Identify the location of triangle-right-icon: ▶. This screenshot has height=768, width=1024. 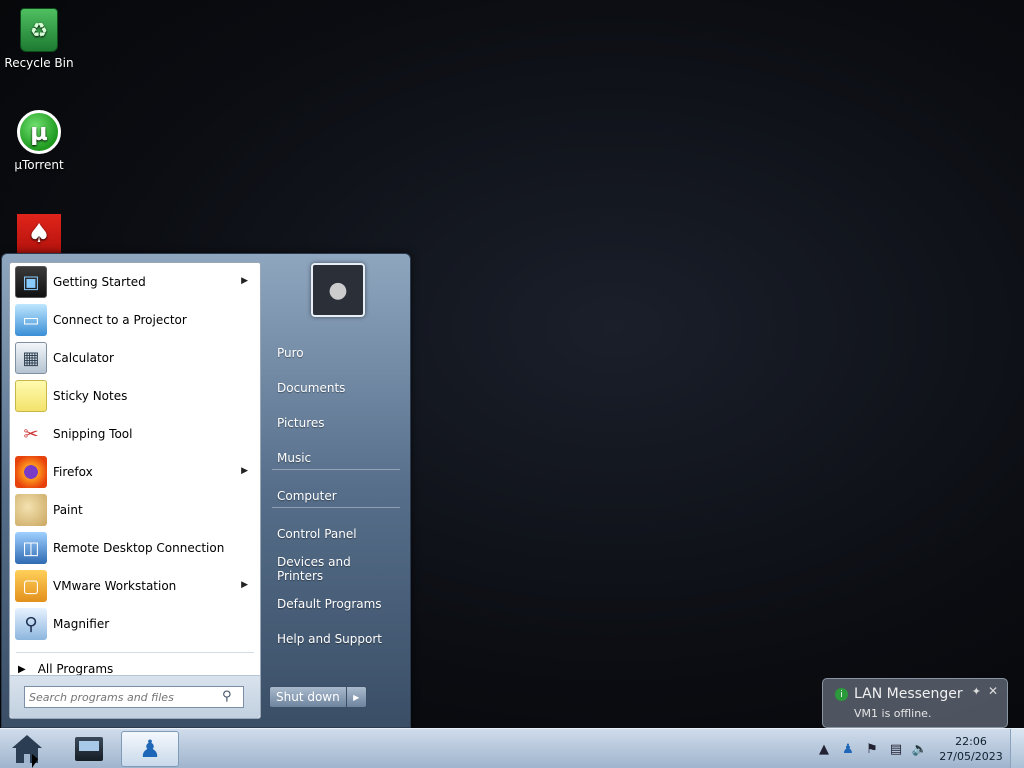
(22, 669).